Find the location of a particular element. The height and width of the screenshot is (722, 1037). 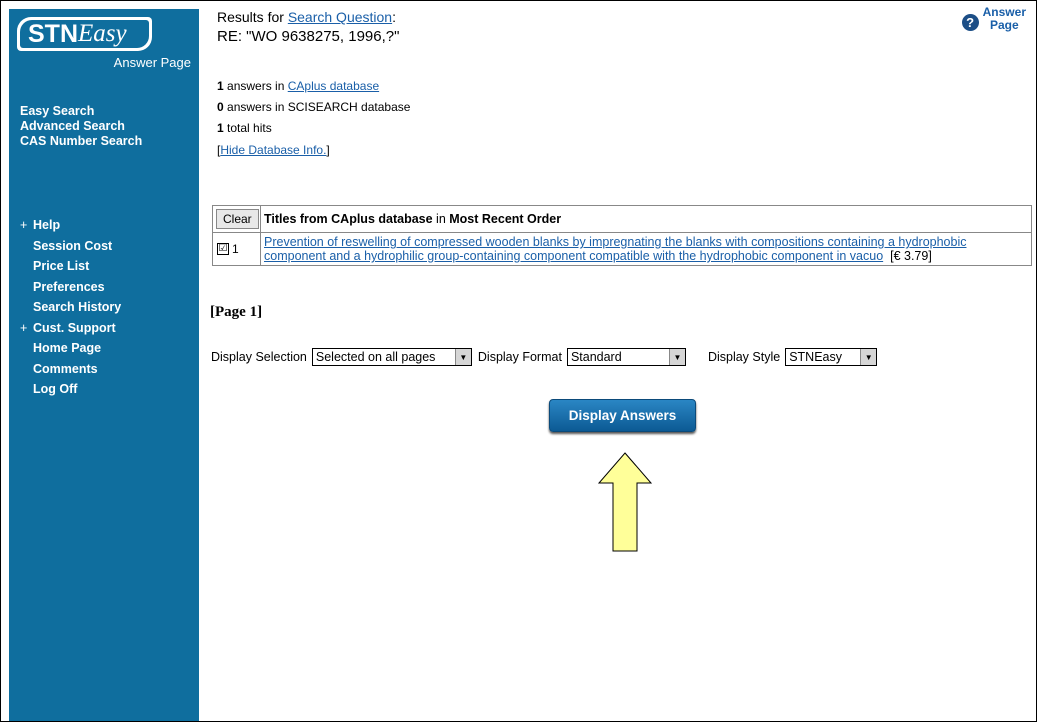

select-cell: ☑ 1 is located at coordinates (237, 249).